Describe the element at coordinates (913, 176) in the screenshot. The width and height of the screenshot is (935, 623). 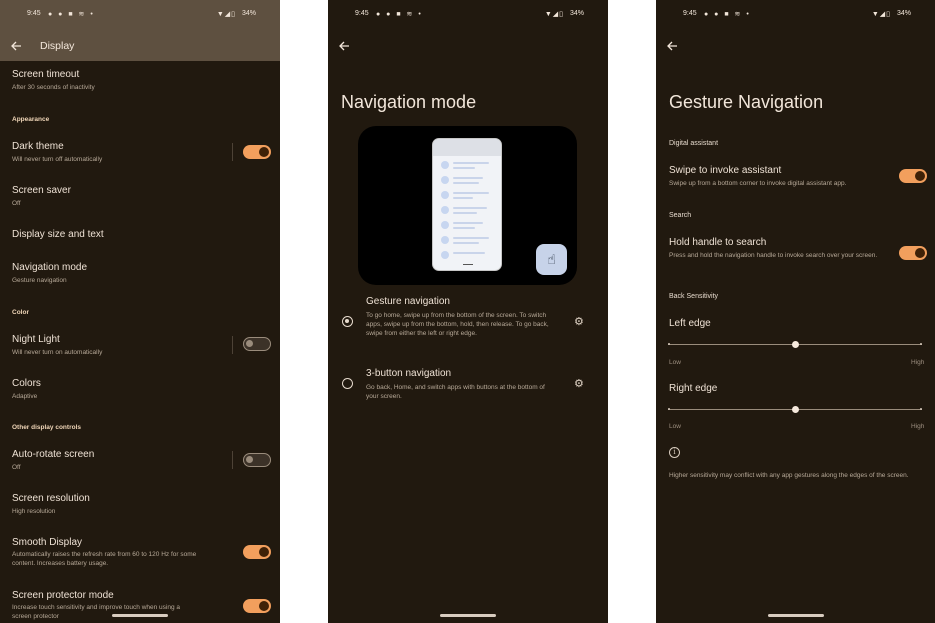
I see `swipe-assistant-toggle` at that location.